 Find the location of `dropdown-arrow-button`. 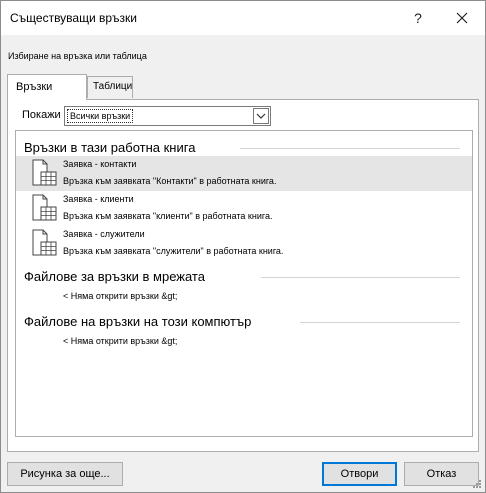

dropdown-arrow-button is located at coordinates (261, 116).